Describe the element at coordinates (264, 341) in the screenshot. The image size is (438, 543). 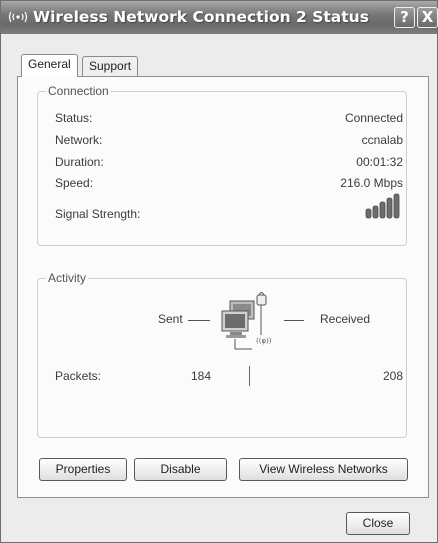
I see `svg-text: ((φ))` at that location.